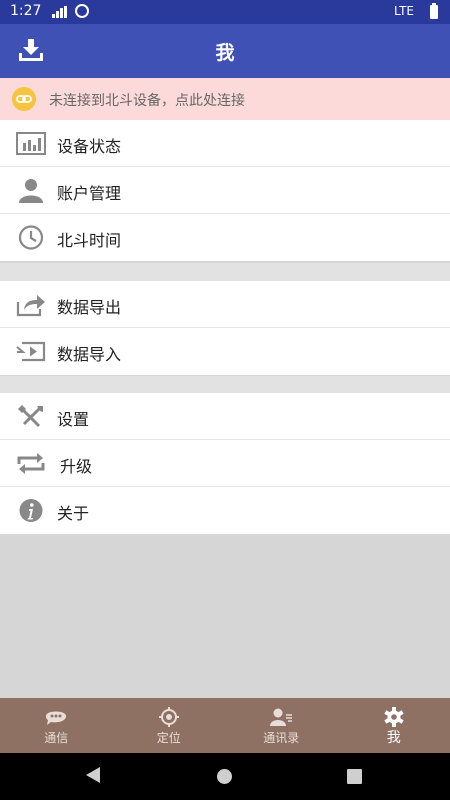  I want to click on nav-item-contacts: 通讯录, so click(281, 725).